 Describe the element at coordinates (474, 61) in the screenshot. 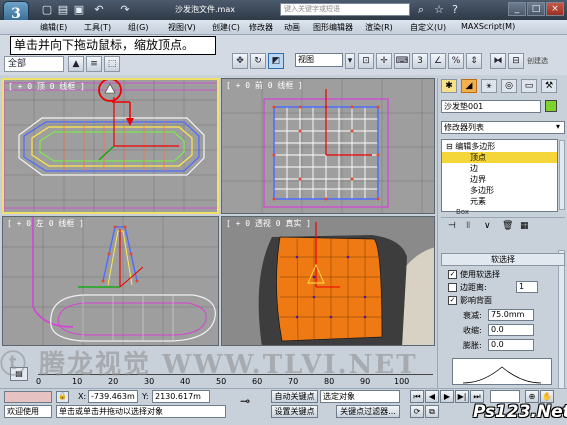

I see `spinner-snap-icon: ⇕` at that location.